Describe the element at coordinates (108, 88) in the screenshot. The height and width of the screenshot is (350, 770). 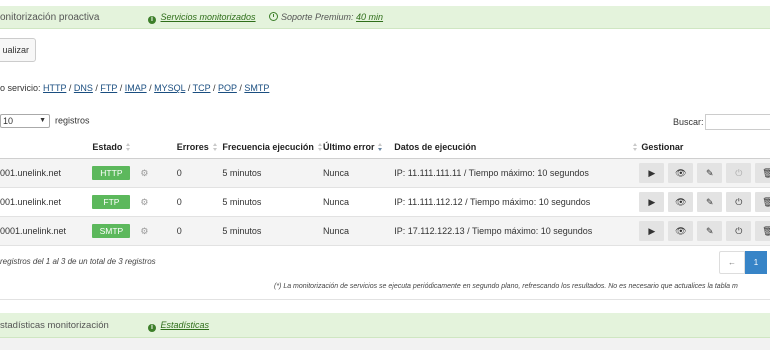
I see `filter-ftp: FTP` at that location.